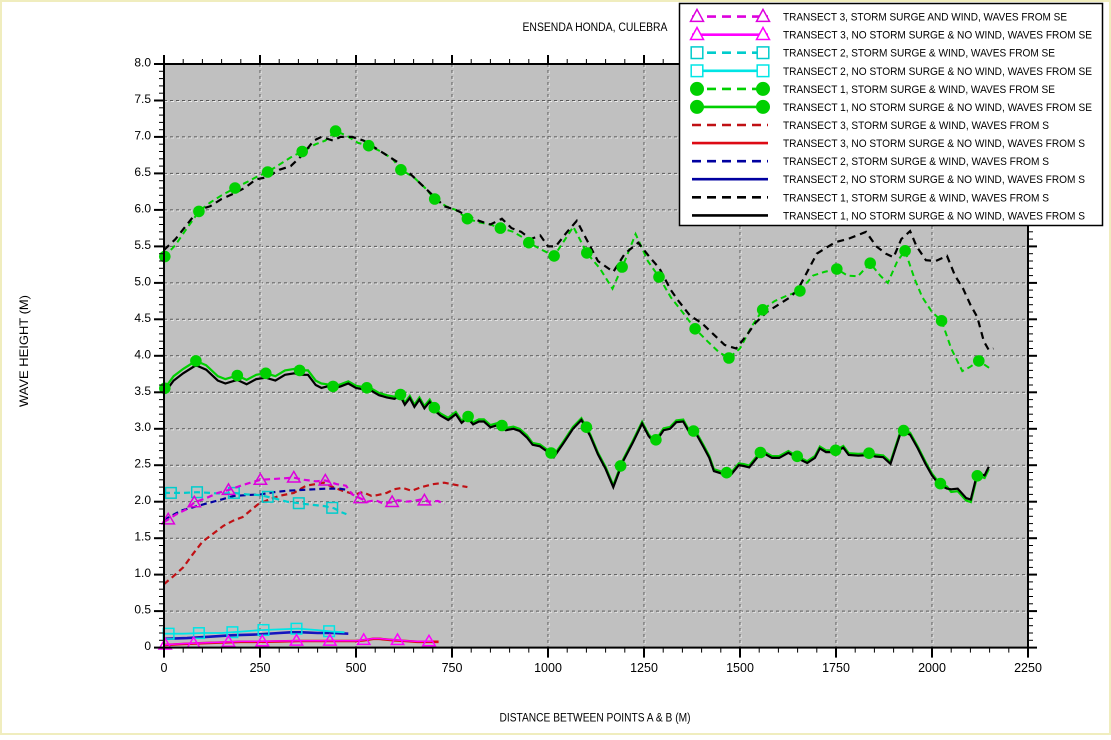  What do you see at coordinates (142, 208) in the screenshot?
I see `svg-text: 6.0` at bounding box center [142, 208].